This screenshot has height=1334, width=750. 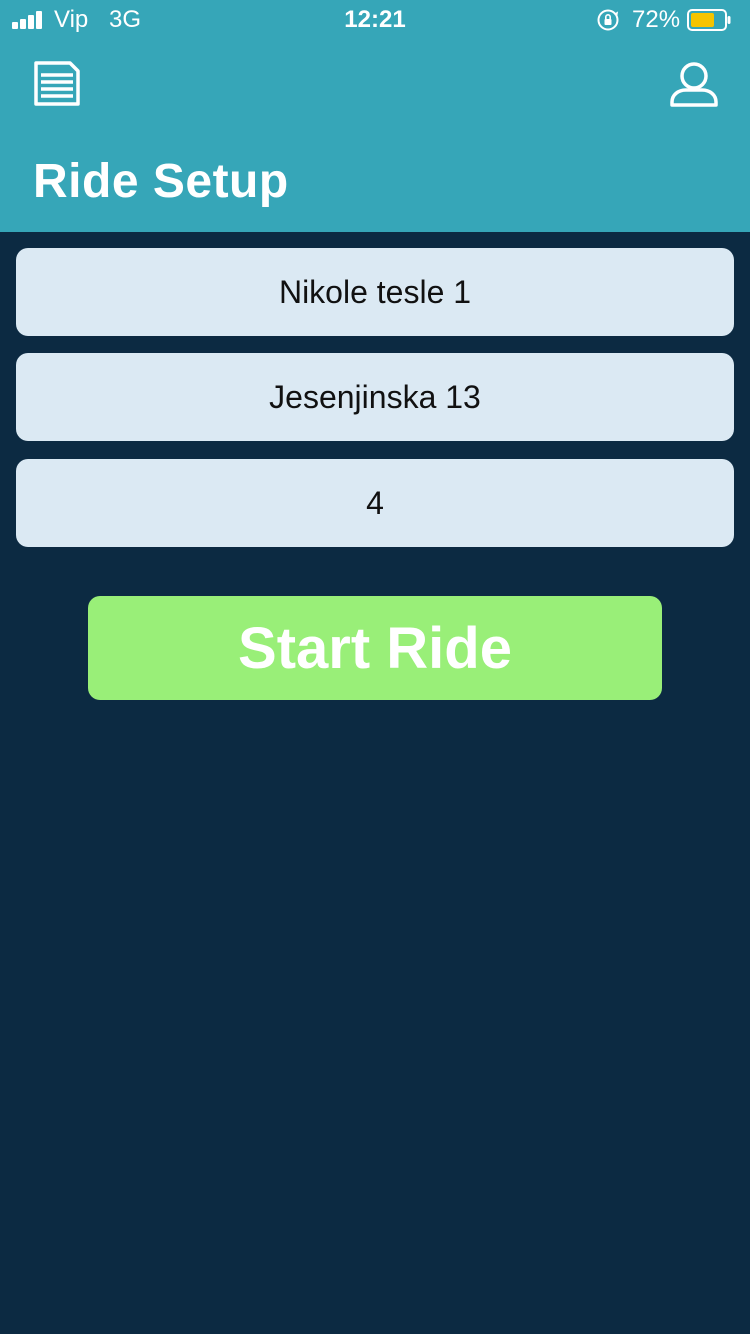 I want to click on passenger-count-field: 4, so click(x=375, y=503).